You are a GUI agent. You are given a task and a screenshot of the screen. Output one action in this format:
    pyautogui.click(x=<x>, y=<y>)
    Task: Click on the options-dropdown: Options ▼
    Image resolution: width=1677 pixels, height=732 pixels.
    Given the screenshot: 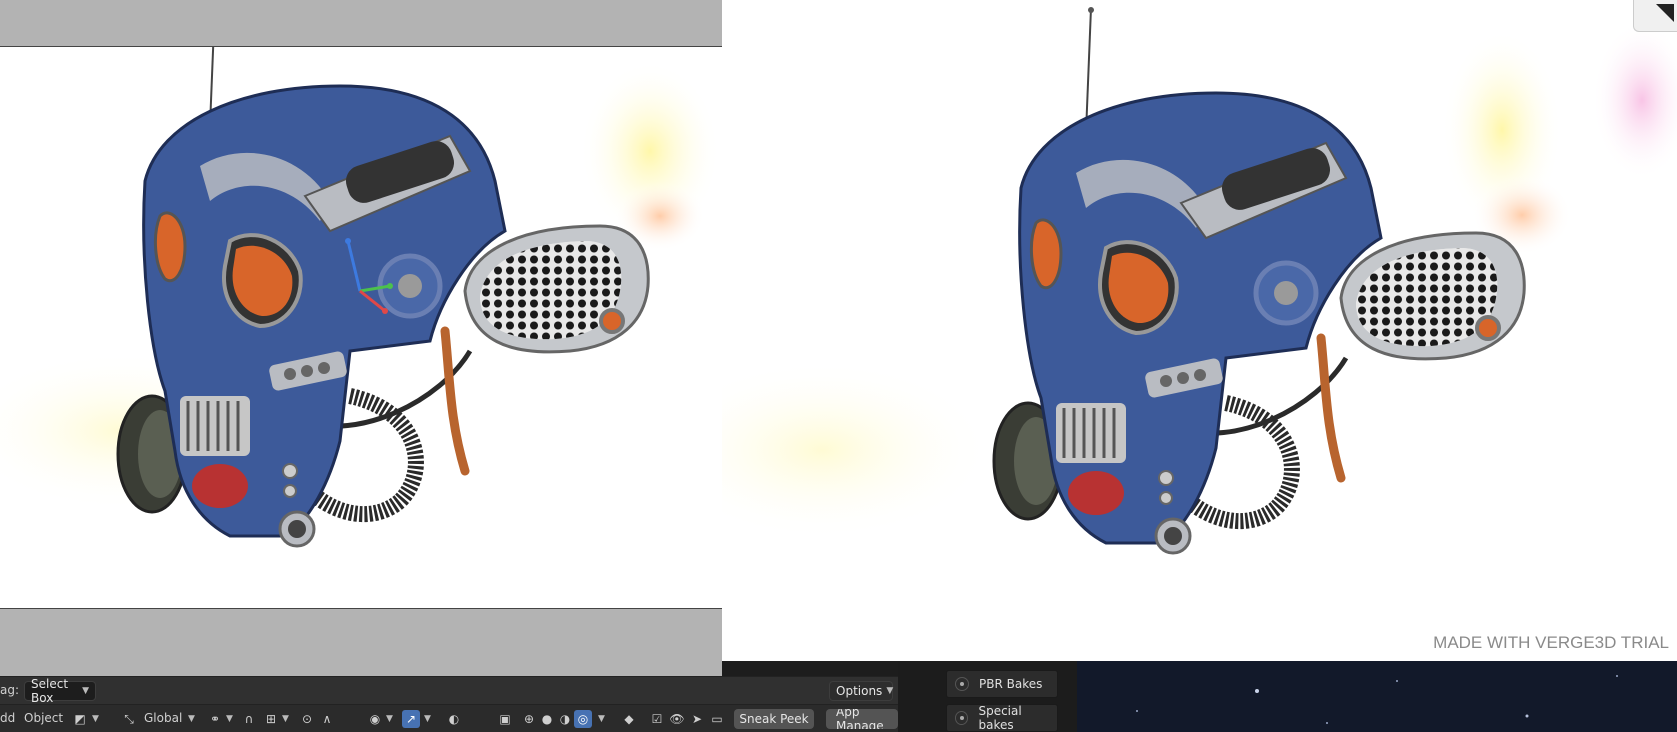 What is the action you would take?
    pyautogui.click(x=861, y=691)
    